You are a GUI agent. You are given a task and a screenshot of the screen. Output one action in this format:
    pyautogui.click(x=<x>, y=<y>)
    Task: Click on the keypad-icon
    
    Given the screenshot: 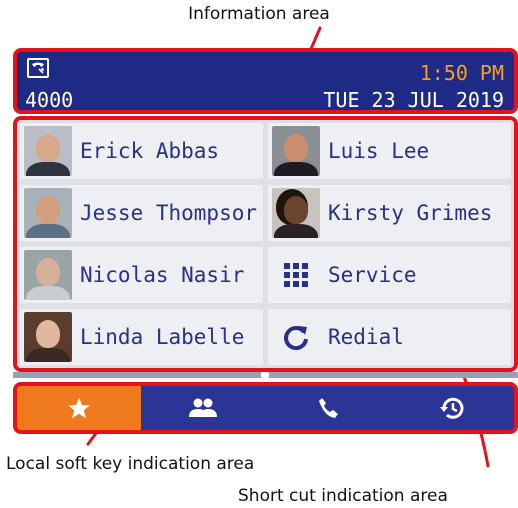 What is the action you would take?
    pyautogui.click(x=296, y=275)
    